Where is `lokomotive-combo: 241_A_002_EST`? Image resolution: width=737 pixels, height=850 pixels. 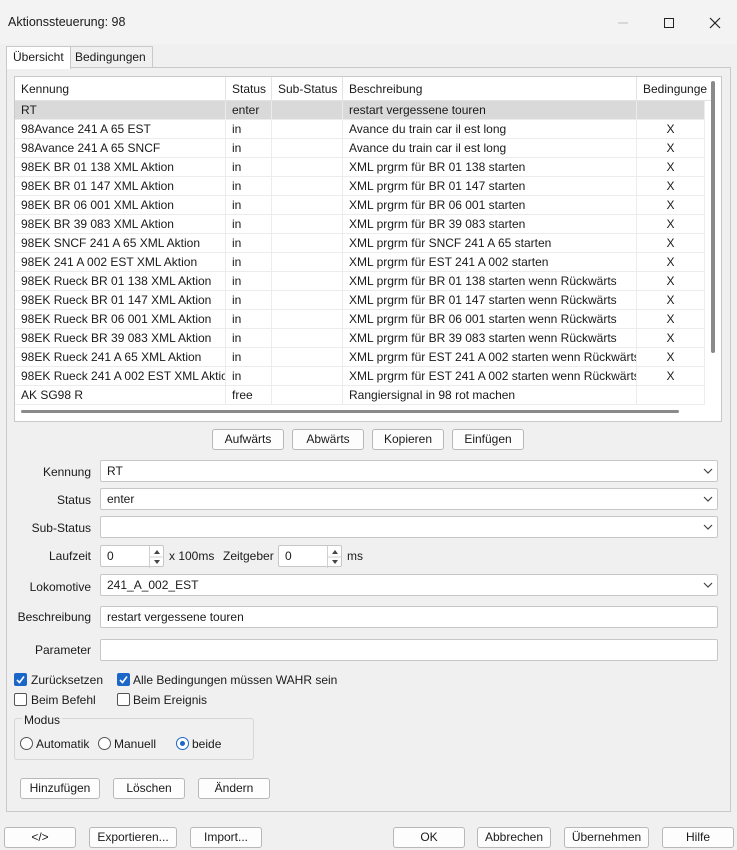
lokomotive-combo: 241_A_002_EST is located at coordinates (409, 585).